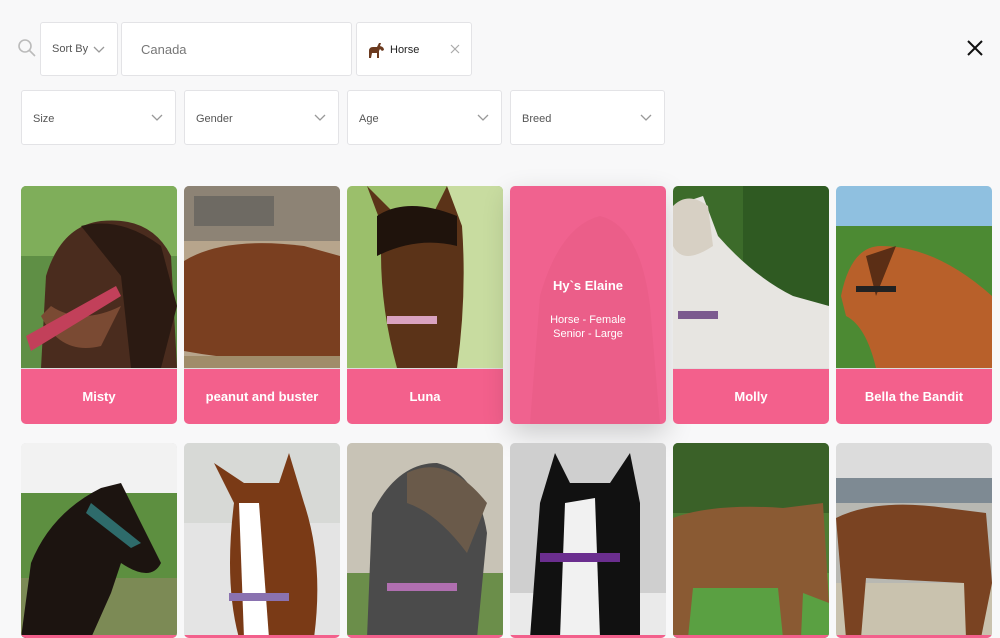  I want to click on sort-by-label: Sort By, so click(70, 49).